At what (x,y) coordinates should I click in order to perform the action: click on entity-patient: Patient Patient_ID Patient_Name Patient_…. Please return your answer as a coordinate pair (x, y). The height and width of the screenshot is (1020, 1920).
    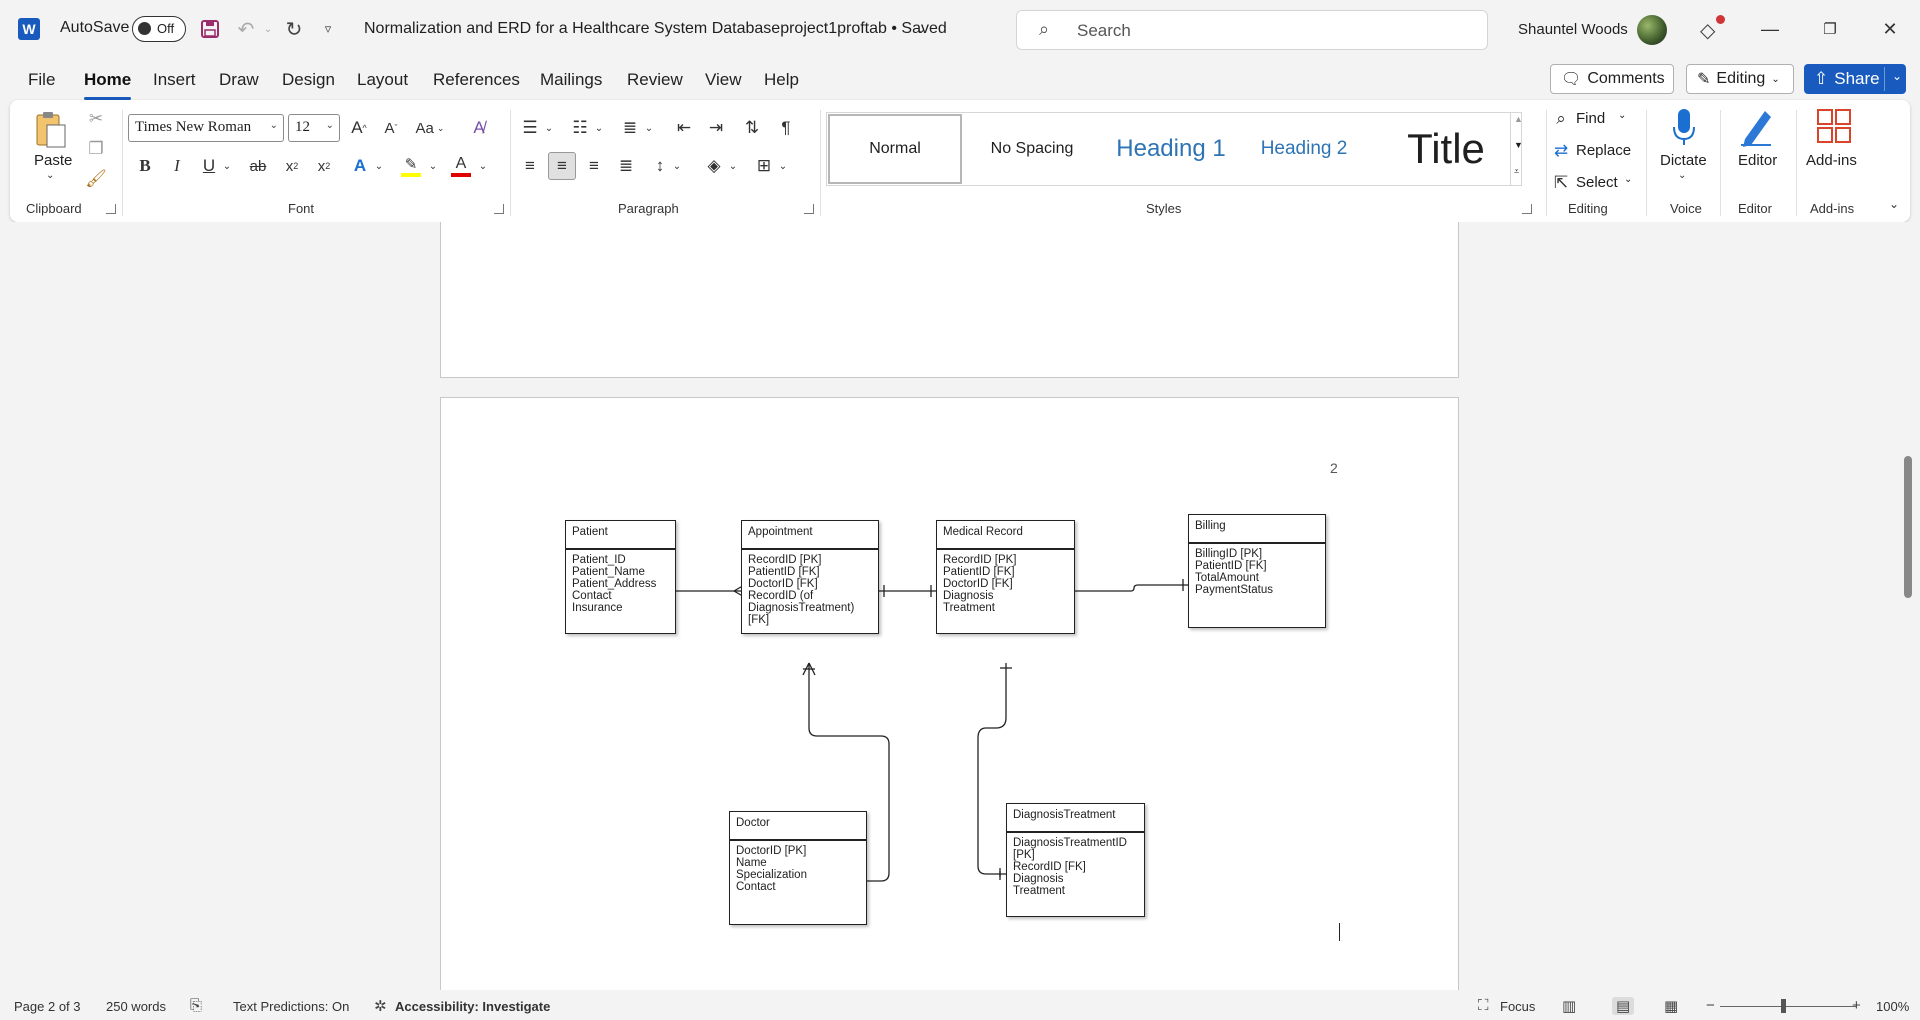
    Looking at the image, I should click on (620, 577).